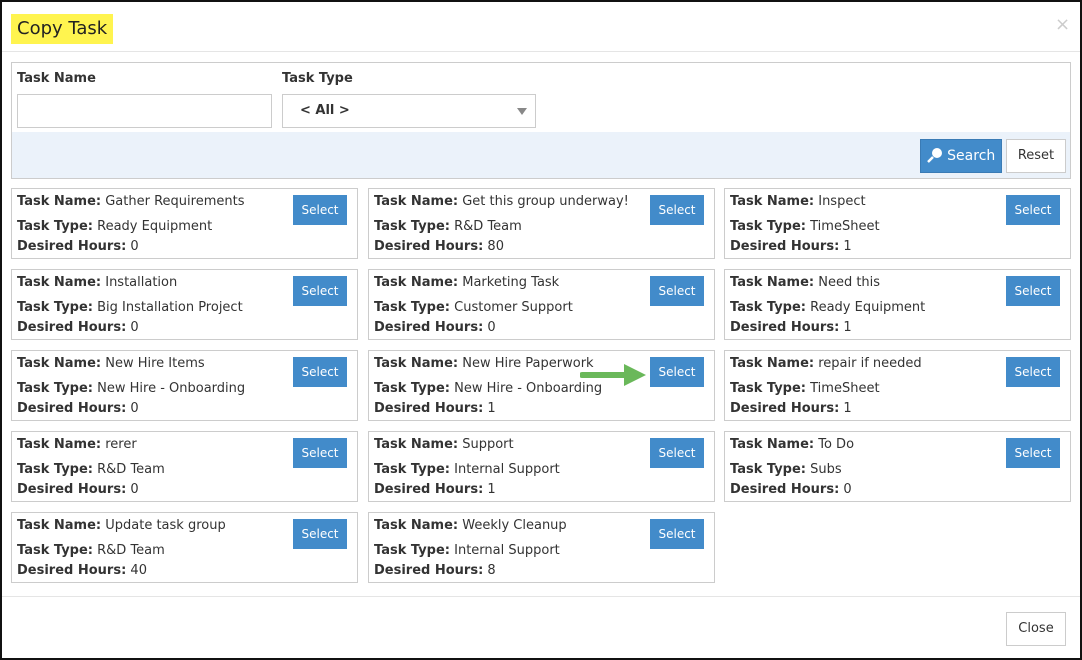 The width and height of the screenshot is (1082, 660). Describe the element at coordinates (144, 111) in the screenshot. I see `task-name-input` at that location.